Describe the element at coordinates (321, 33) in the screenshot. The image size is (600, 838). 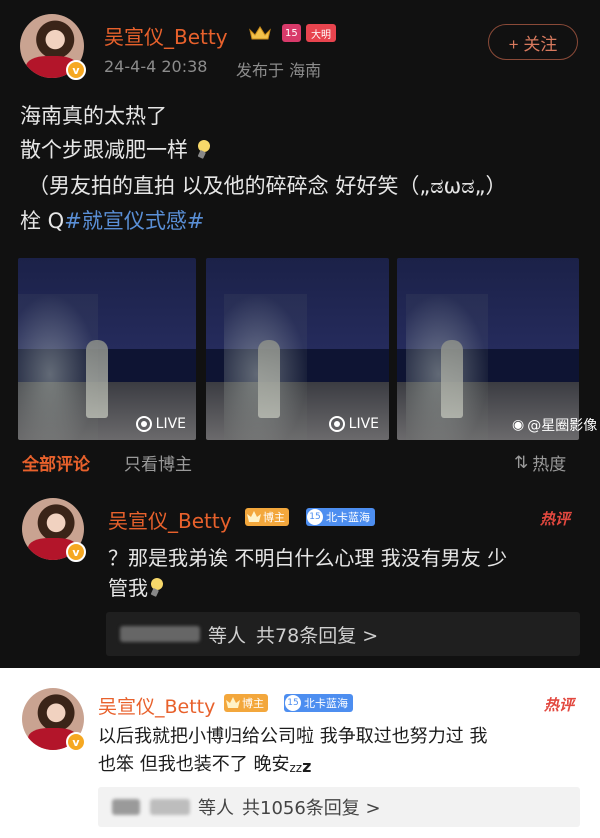
I see `level-badge: 大明` at that location.